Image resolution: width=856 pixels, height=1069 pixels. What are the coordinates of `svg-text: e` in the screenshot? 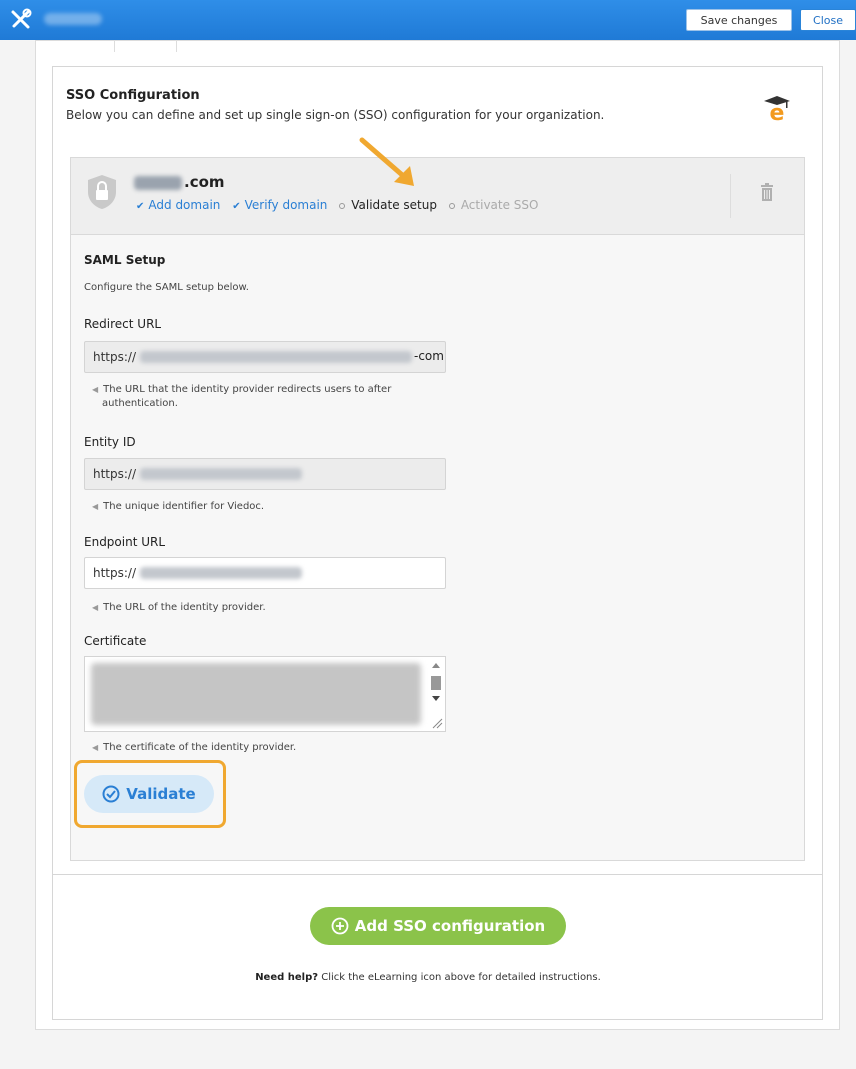 It's located at (777, 111).